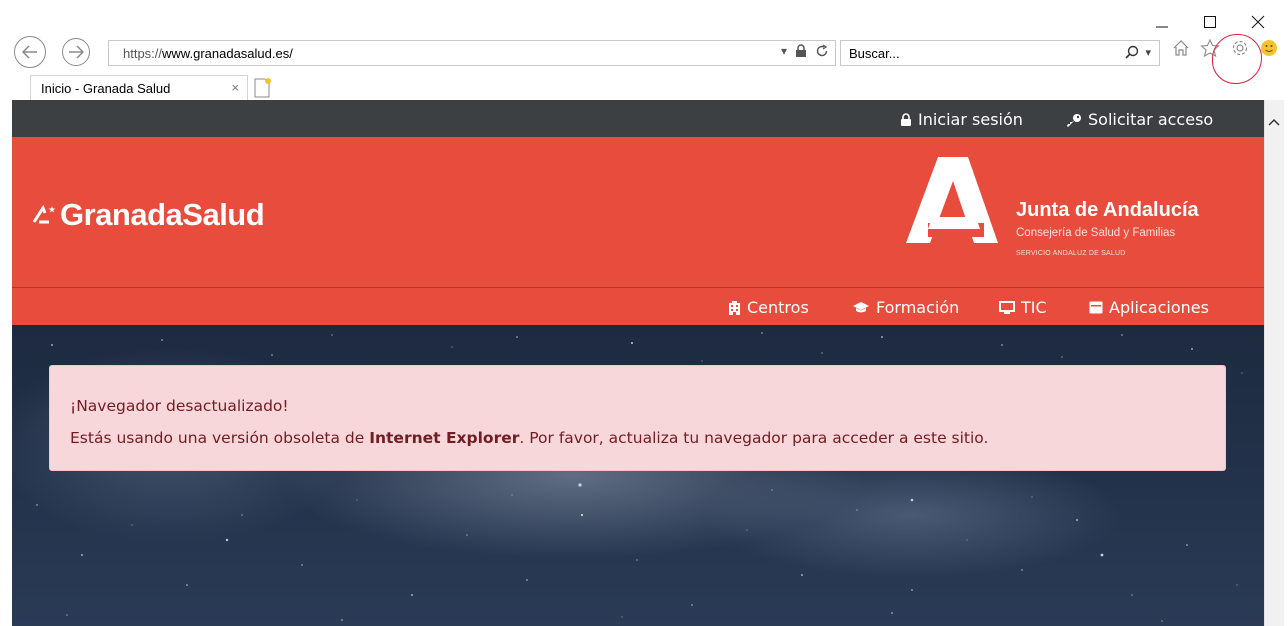 This screenshot has height=626, width=1288. What do you see at coordinates (1274, 122) in the screenshot?
I see `scroll-up-icon` at bounding box center [1274, 122].